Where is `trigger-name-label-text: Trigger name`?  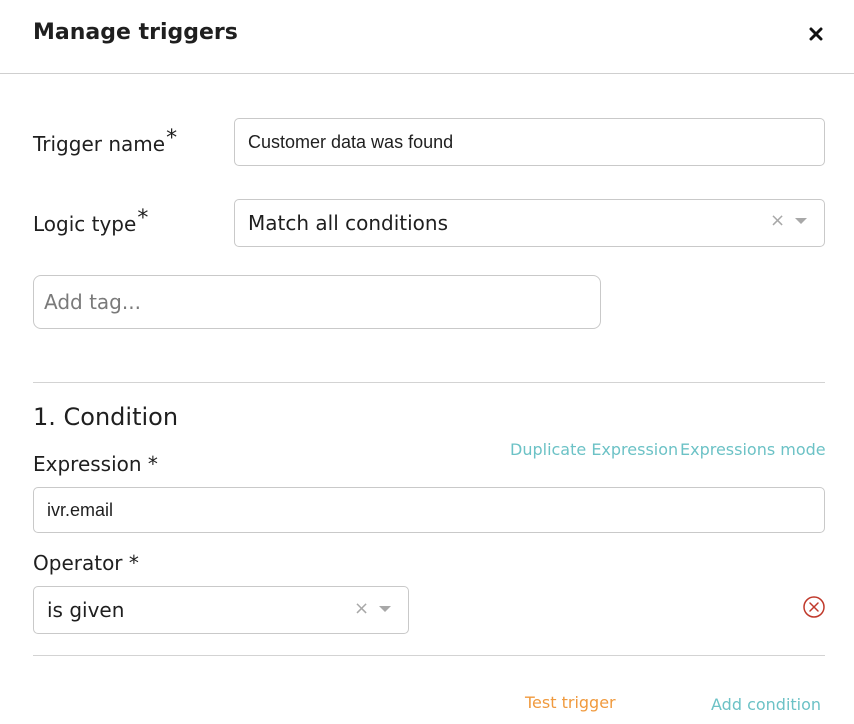
trigger-name-label-text: Trigger name is located at coordinates (99, 144).